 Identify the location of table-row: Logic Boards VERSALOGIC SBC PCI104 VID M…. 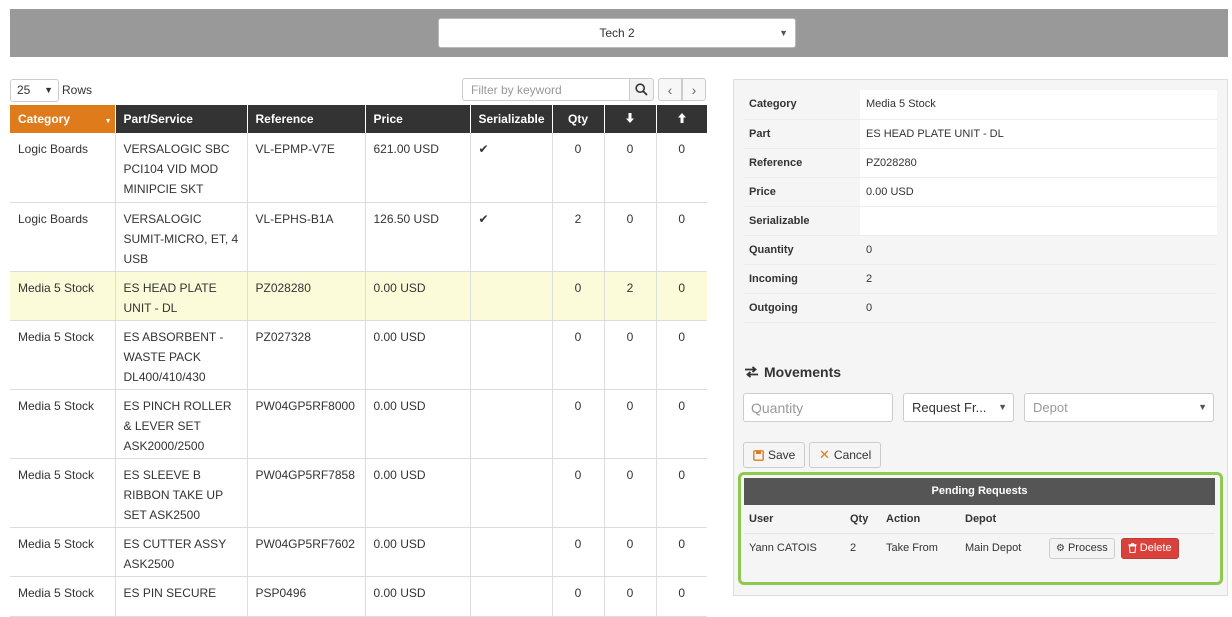
(358, 168).